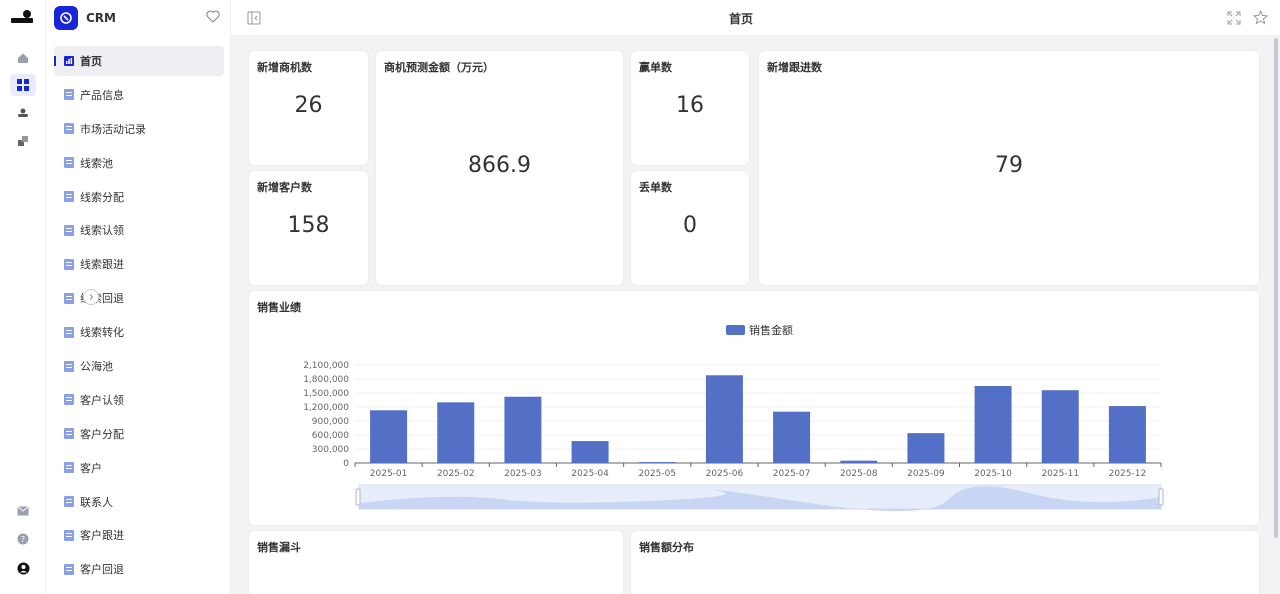 The height and width of the screenshot is (594, 1280). What do you see at coordinates (139, 400) in the screenshot?
I see `menu-item-customer-claim: 客户认领` at bounding box center [139, 400].